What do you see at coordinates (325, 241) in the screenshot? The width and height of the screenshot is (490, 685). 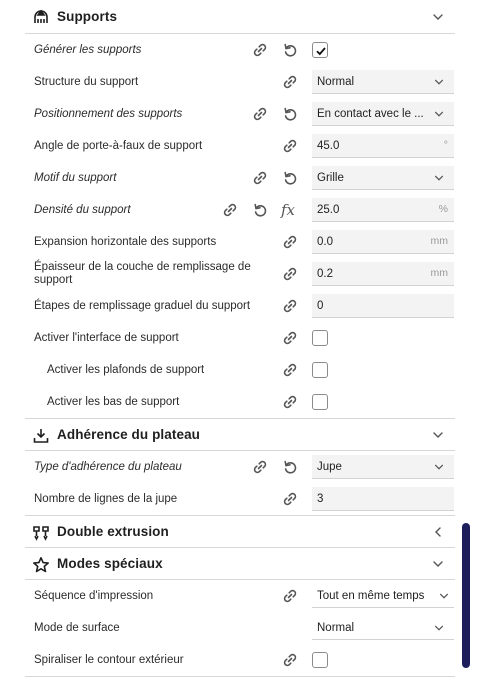 I see `input-value: 0.0` at bounding box center [325, 241].